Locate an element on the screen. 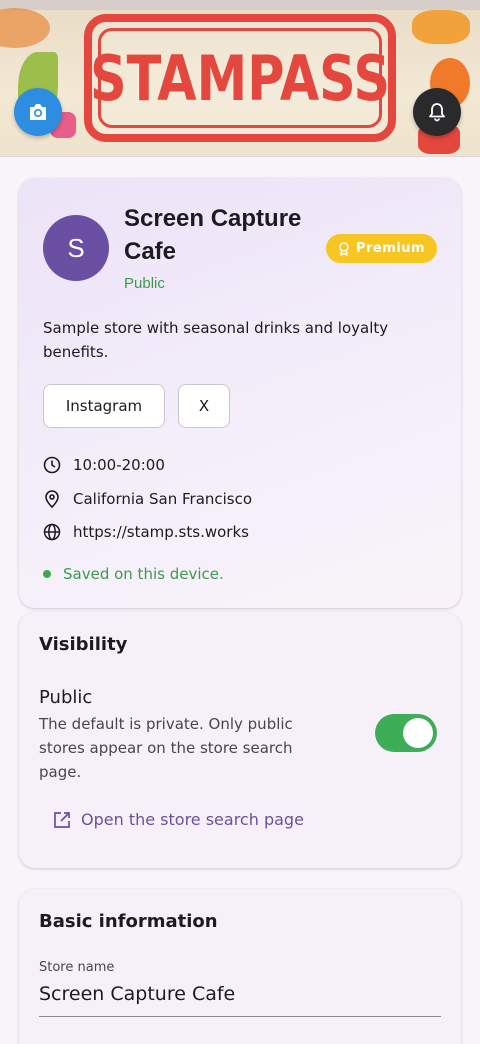 The image size is (480, 1044). public-toggle is located at coordinates (406, 733).